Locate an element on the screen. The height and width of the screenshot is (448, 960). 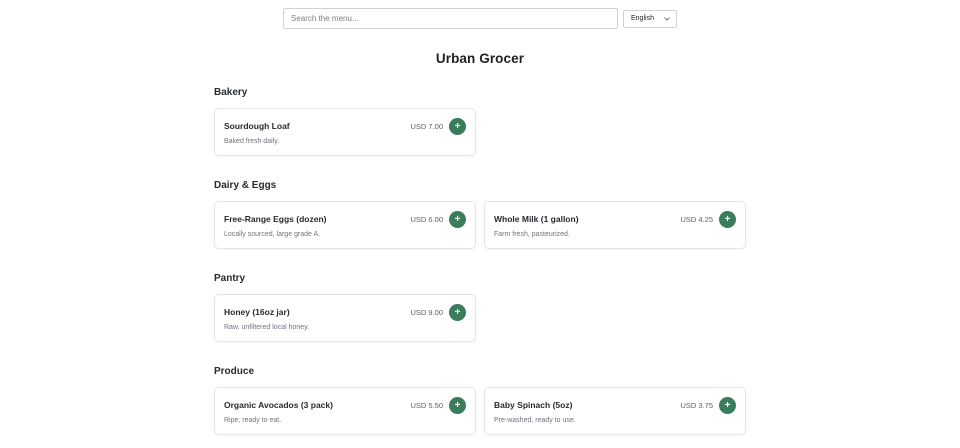
language-select-value: English is located at coordinates (642, 18).